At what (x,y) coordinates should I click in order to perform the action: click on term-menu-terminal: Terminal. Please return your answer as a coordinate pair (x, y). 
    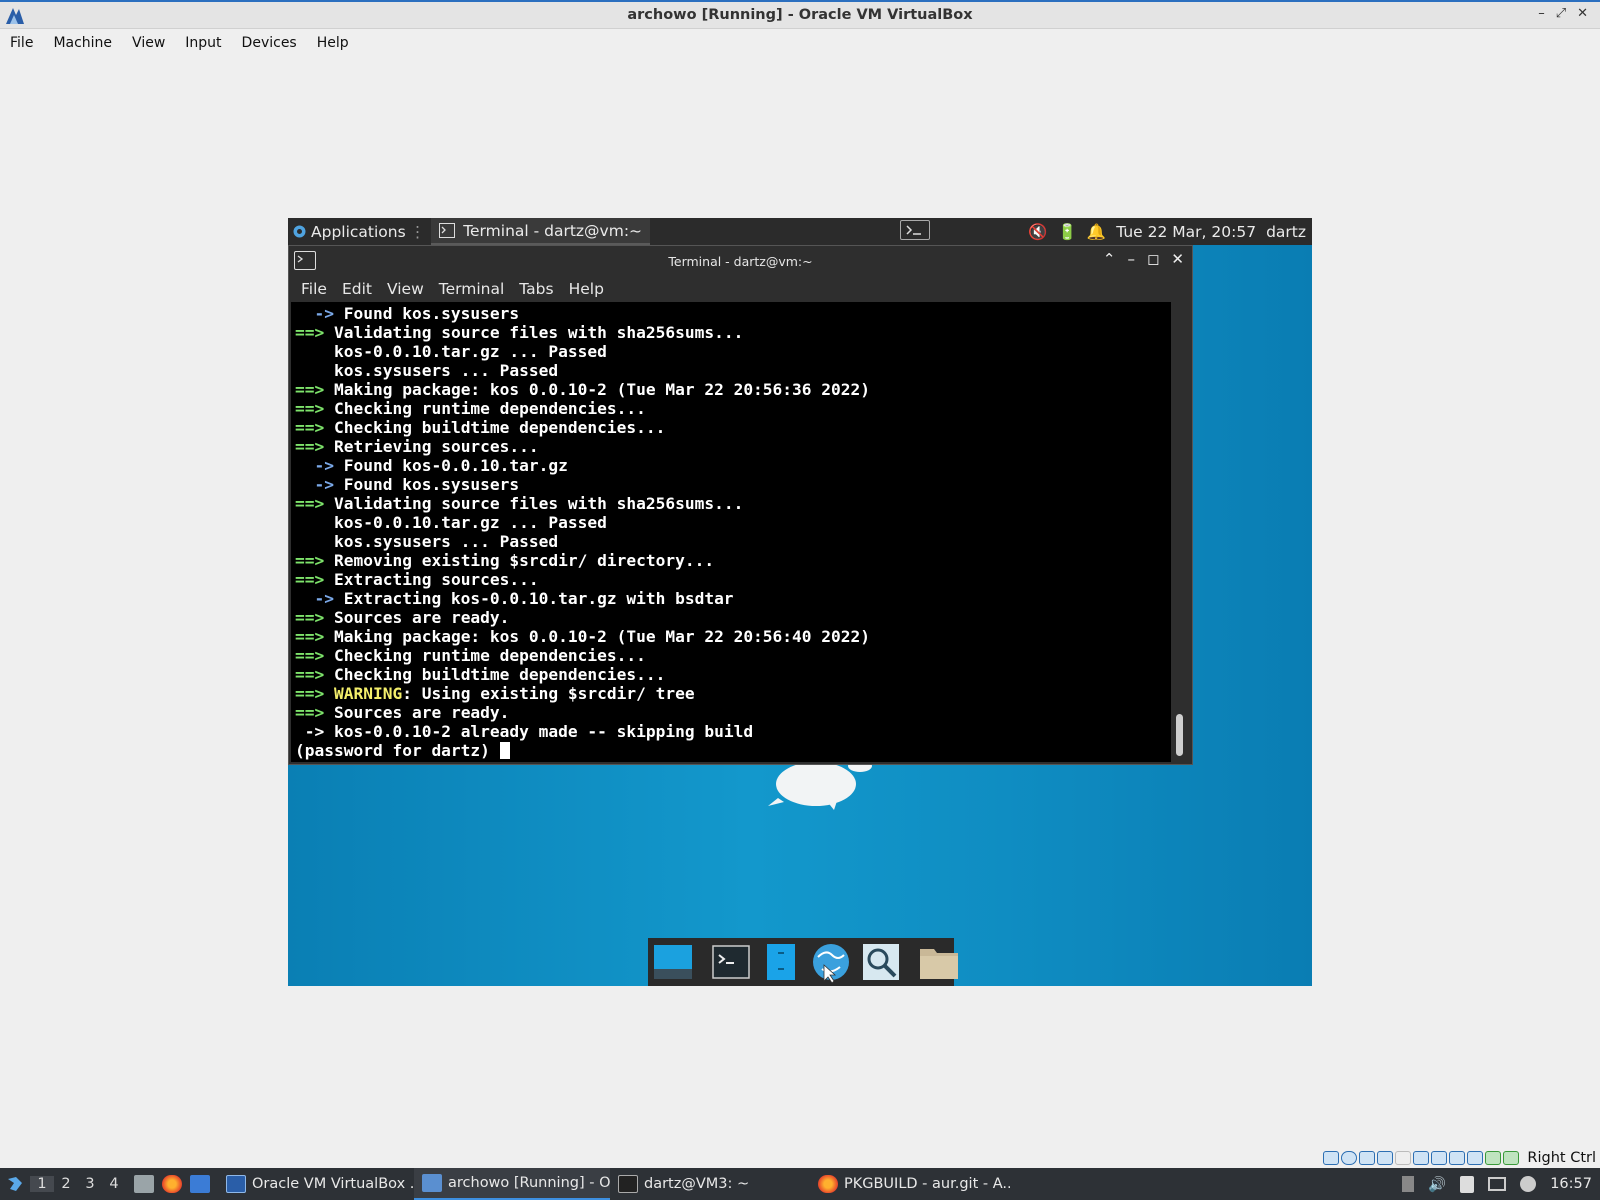
    Looking at the image, I should click on (472, 289).